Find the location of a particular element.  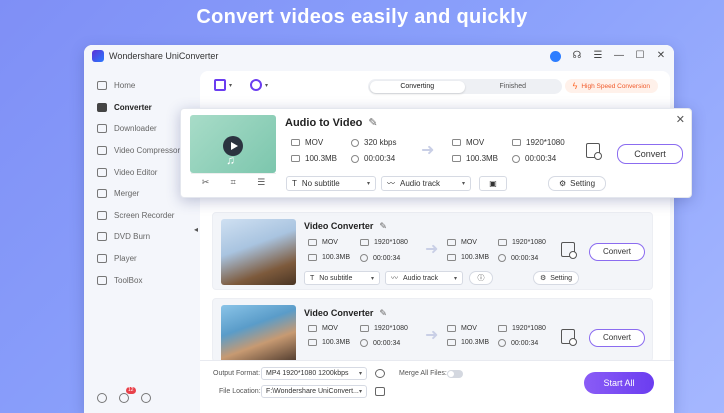

recorder-icon is located at coordinates (102, 215).